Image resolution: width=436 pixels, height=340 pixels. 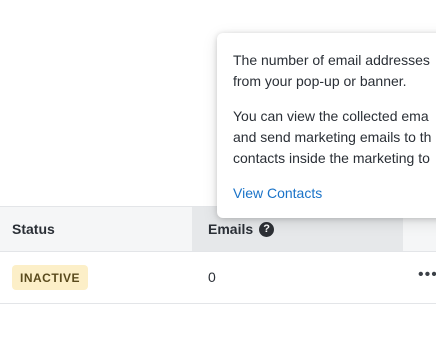 What do you see at coordinates (320, 81) in the screenshot?
I see `popover-text-line: from your pop-up or banner.` at bounding box center [320, 81].